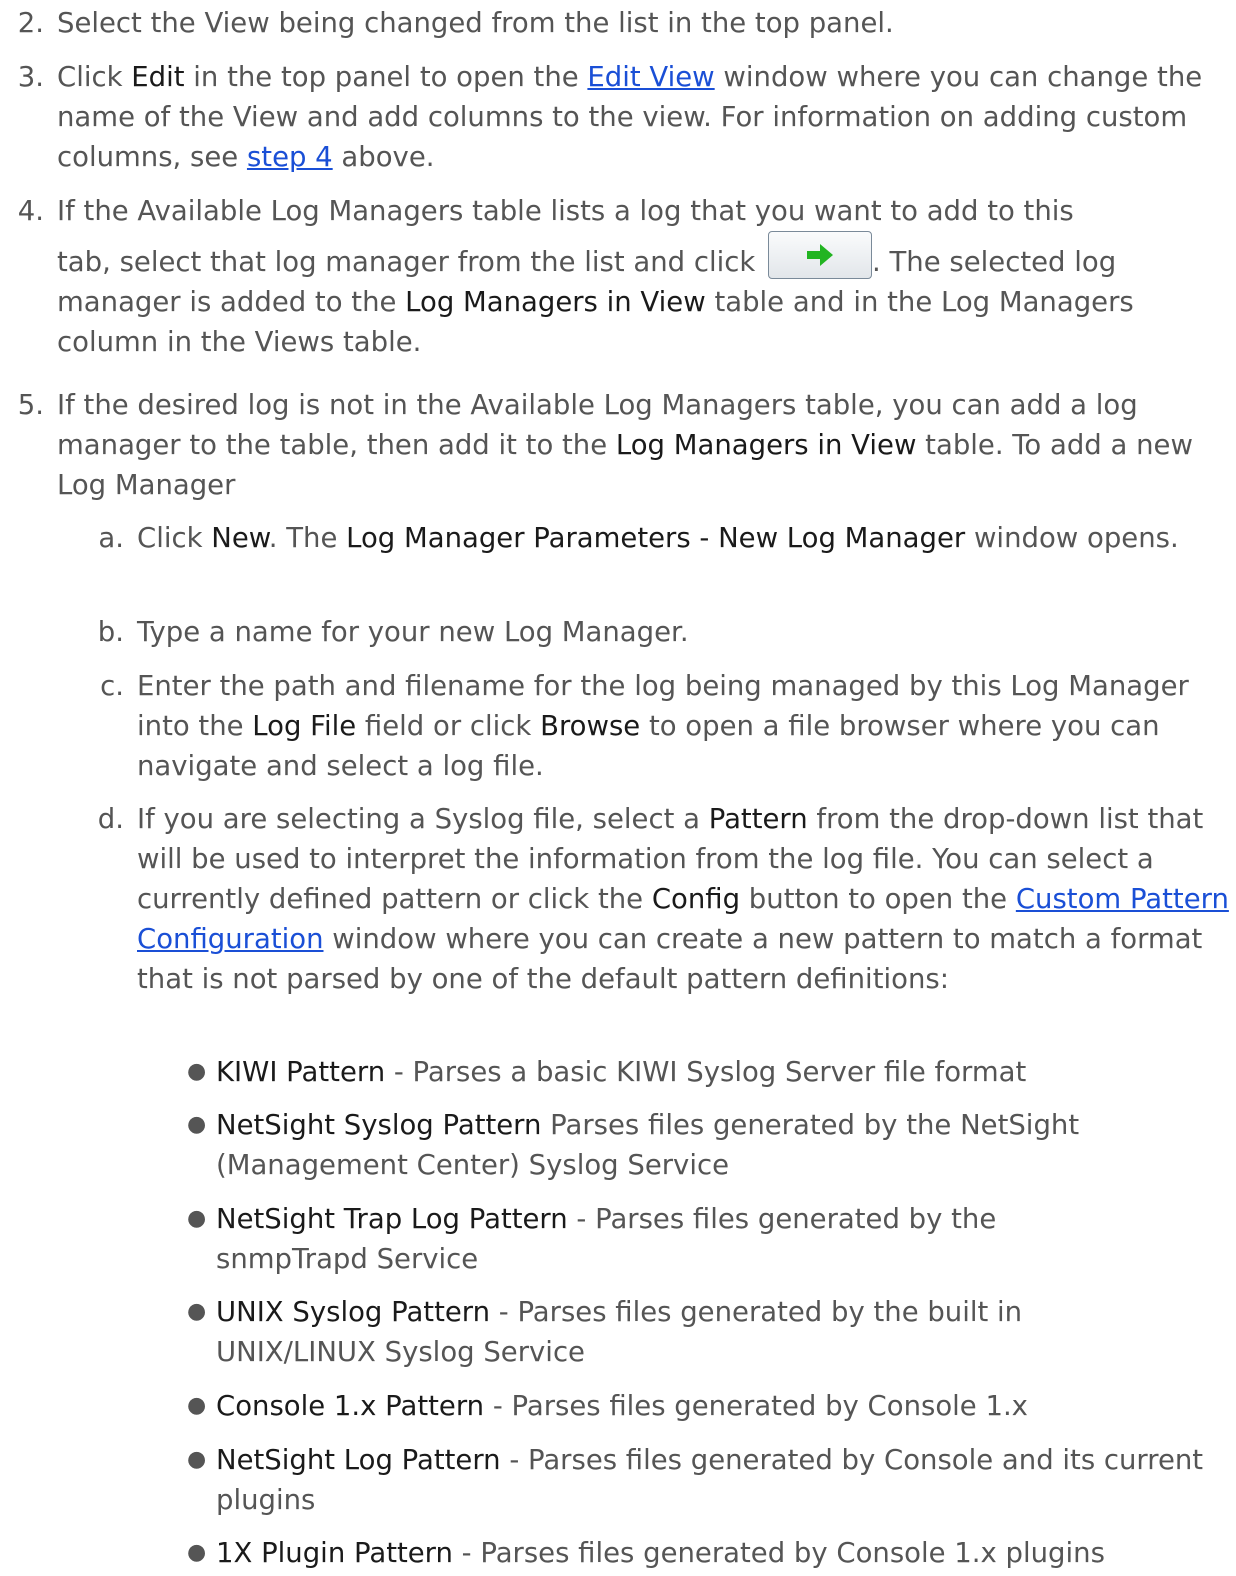  Describe the element at coordinates (758, 819) in the screenshot. I see `emphasis-text: Pattern` at that location.